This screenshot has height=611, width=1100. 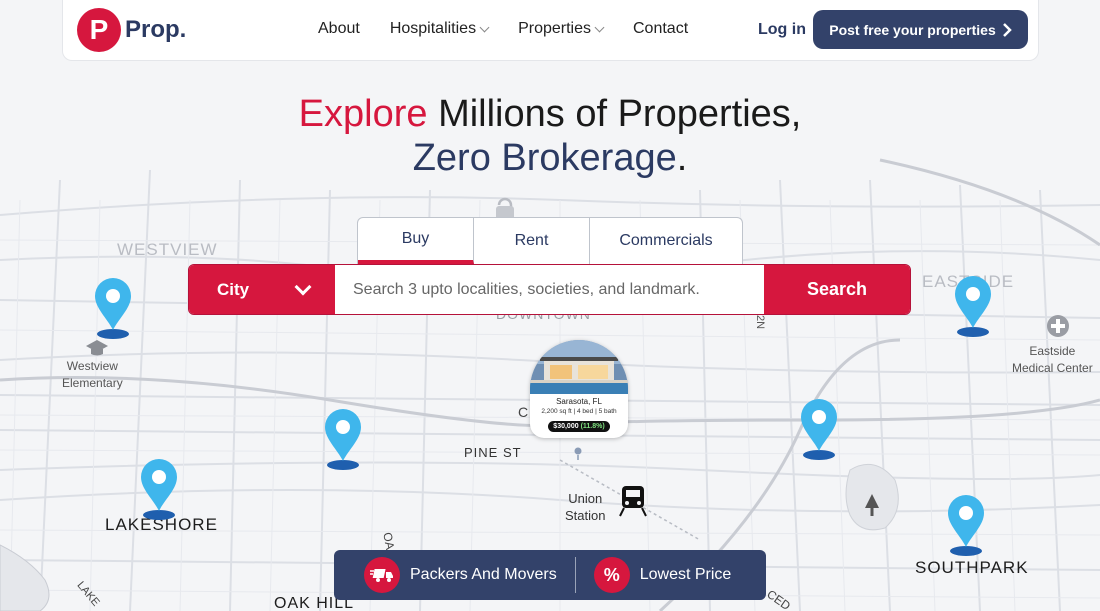 I want to click on bottom-bar-divider, so click(x=575, y=575).